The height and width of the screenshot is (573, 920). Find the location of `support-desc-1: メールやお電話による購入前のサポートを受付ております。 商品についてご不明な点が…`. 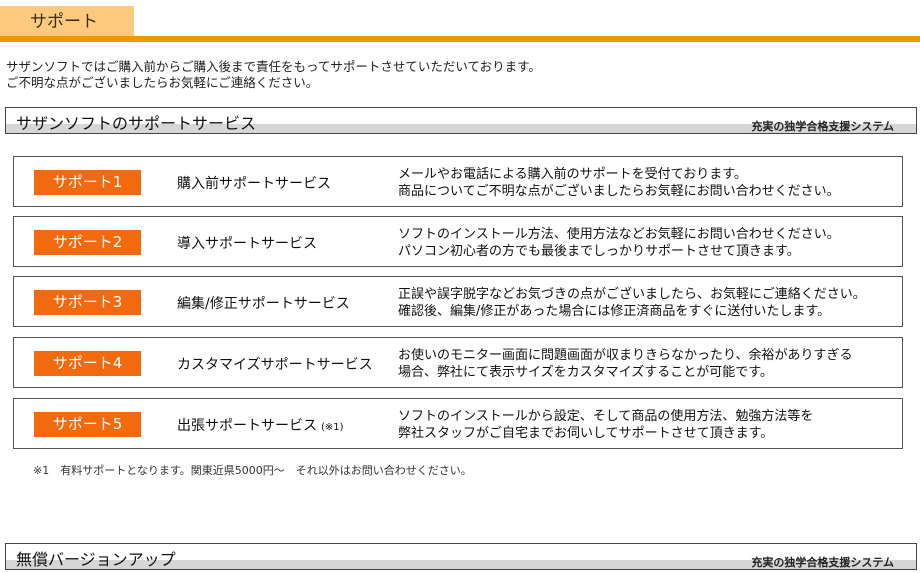

support-desc-1: メールやお電話による購入前のサポートを受付ております。 商品についてご不明な点が… is located at coordinates (619, 183).